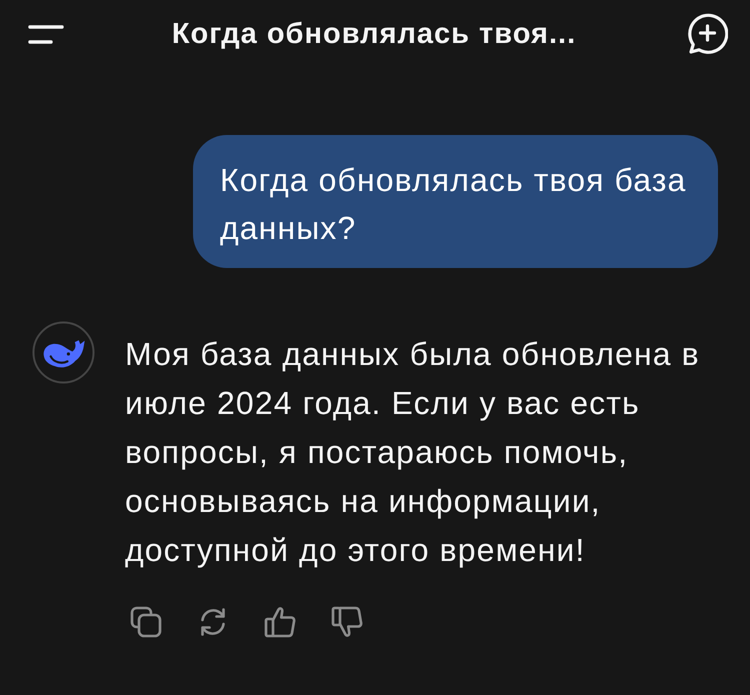  I want to click on like-button, so click(280, 622).